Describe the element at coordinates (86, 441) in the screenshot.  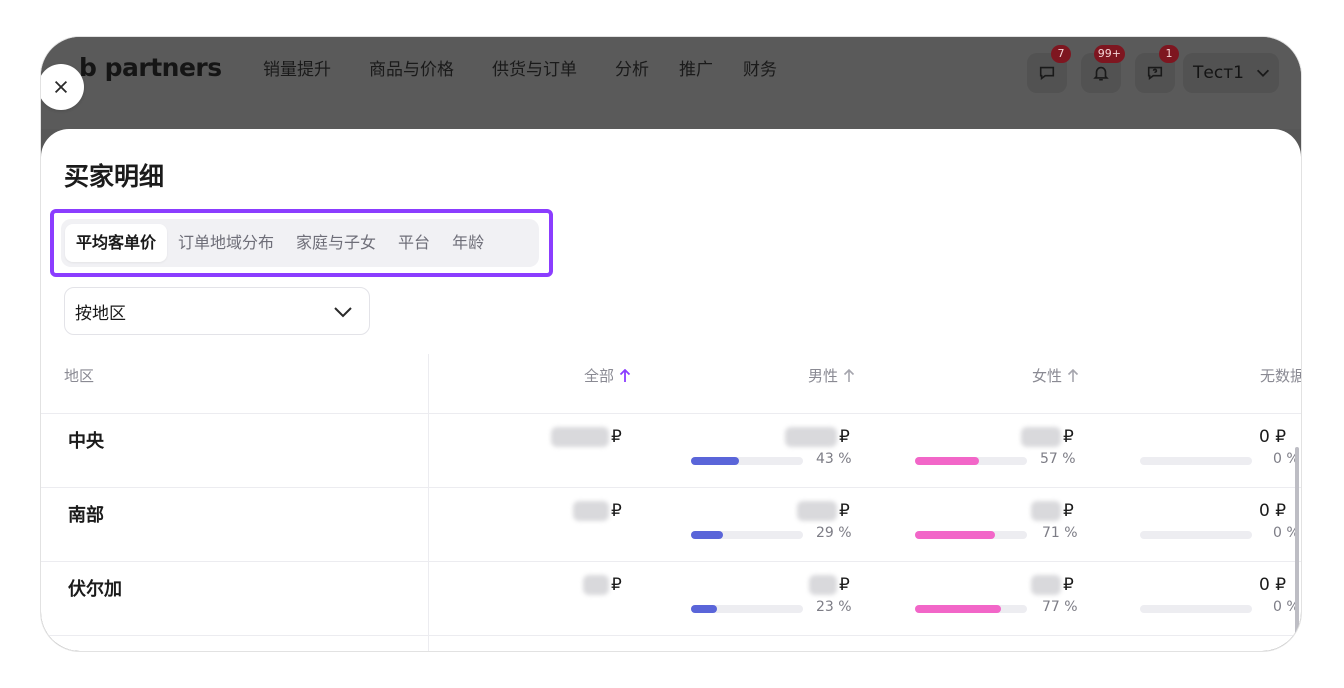
I see `region-name: 中央` at that location.